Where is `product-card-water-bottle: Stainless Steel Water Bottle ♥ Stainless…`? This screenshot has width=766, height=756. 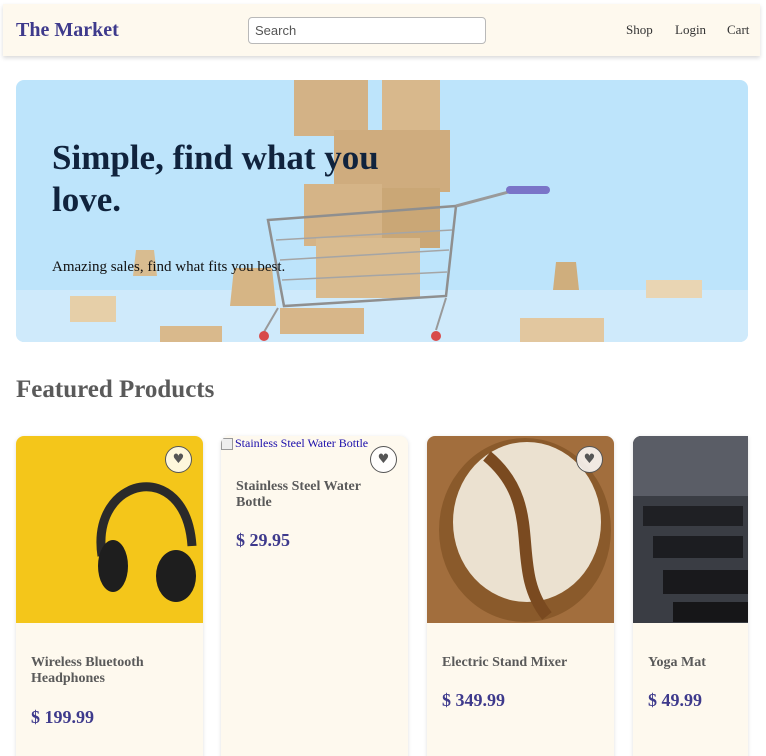
product-card-water-bottle: Stainless Steel Water Bottle ♥ Stainless… is located at coordinates (314, 596).